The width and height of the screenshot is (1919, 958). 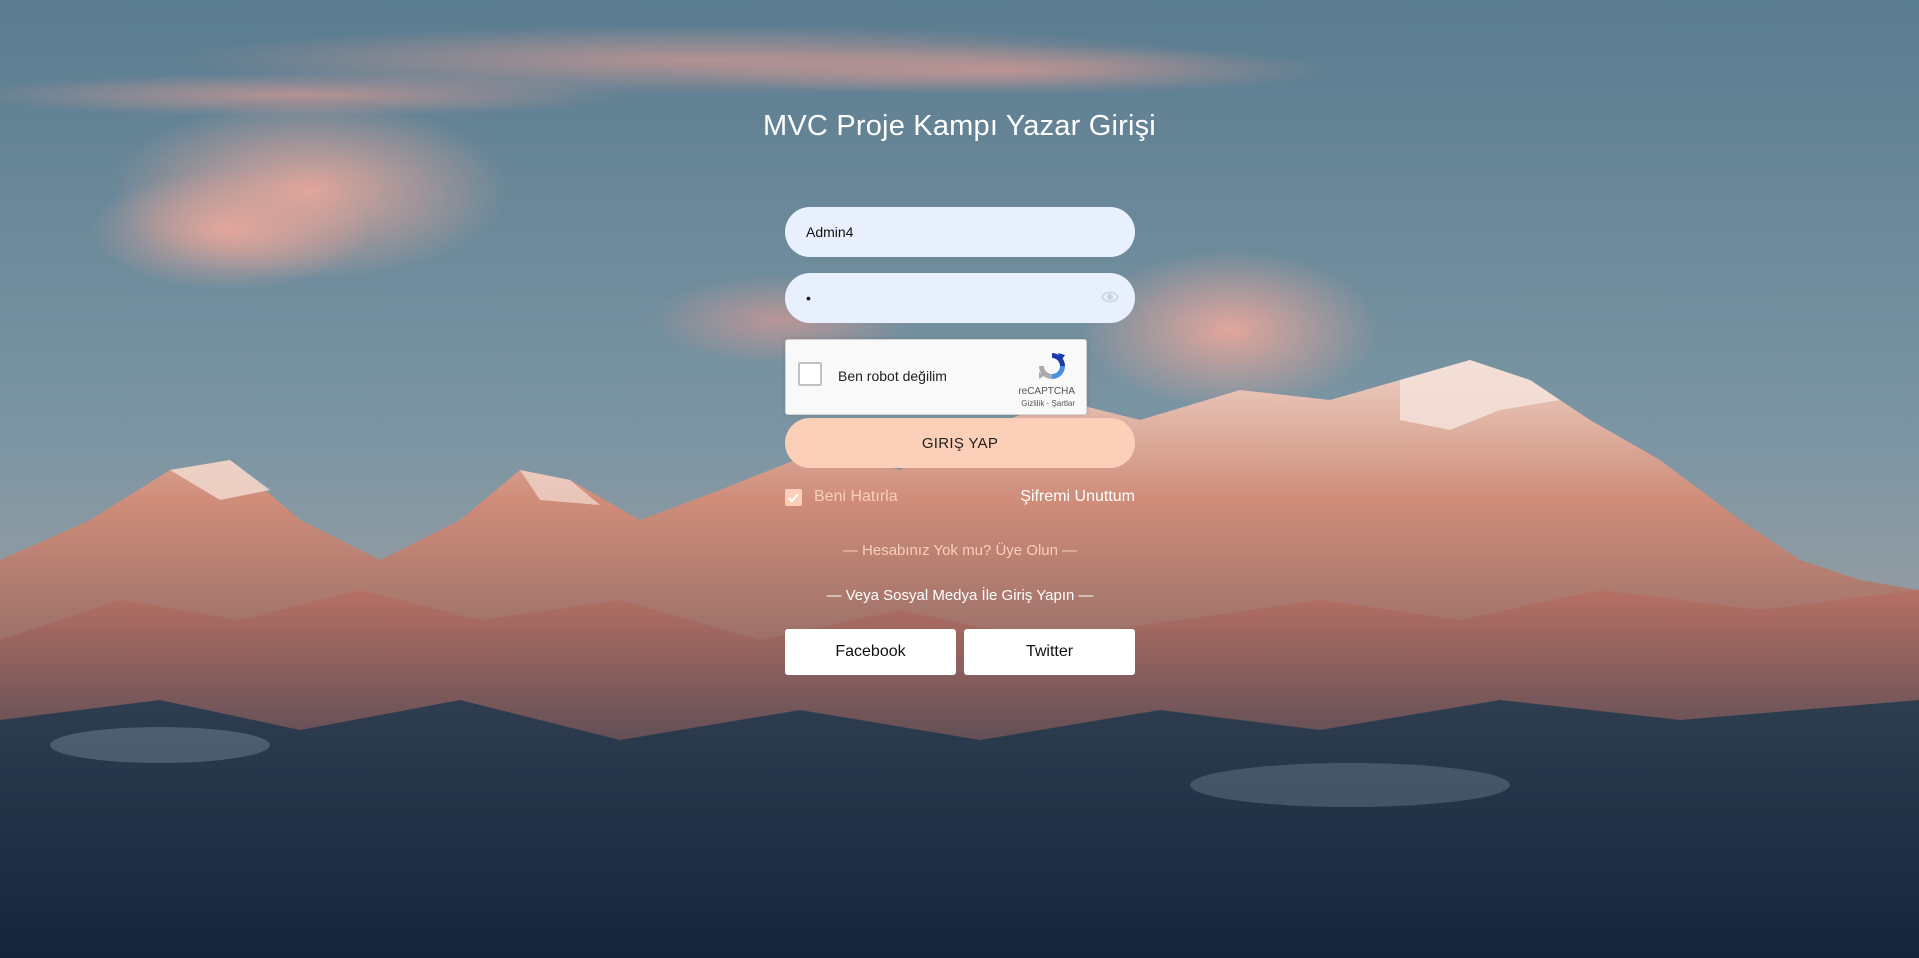 What do you see at coordinates (935, 298) in the screenshot?
I see `password-input` at bounding box center [935, 298].